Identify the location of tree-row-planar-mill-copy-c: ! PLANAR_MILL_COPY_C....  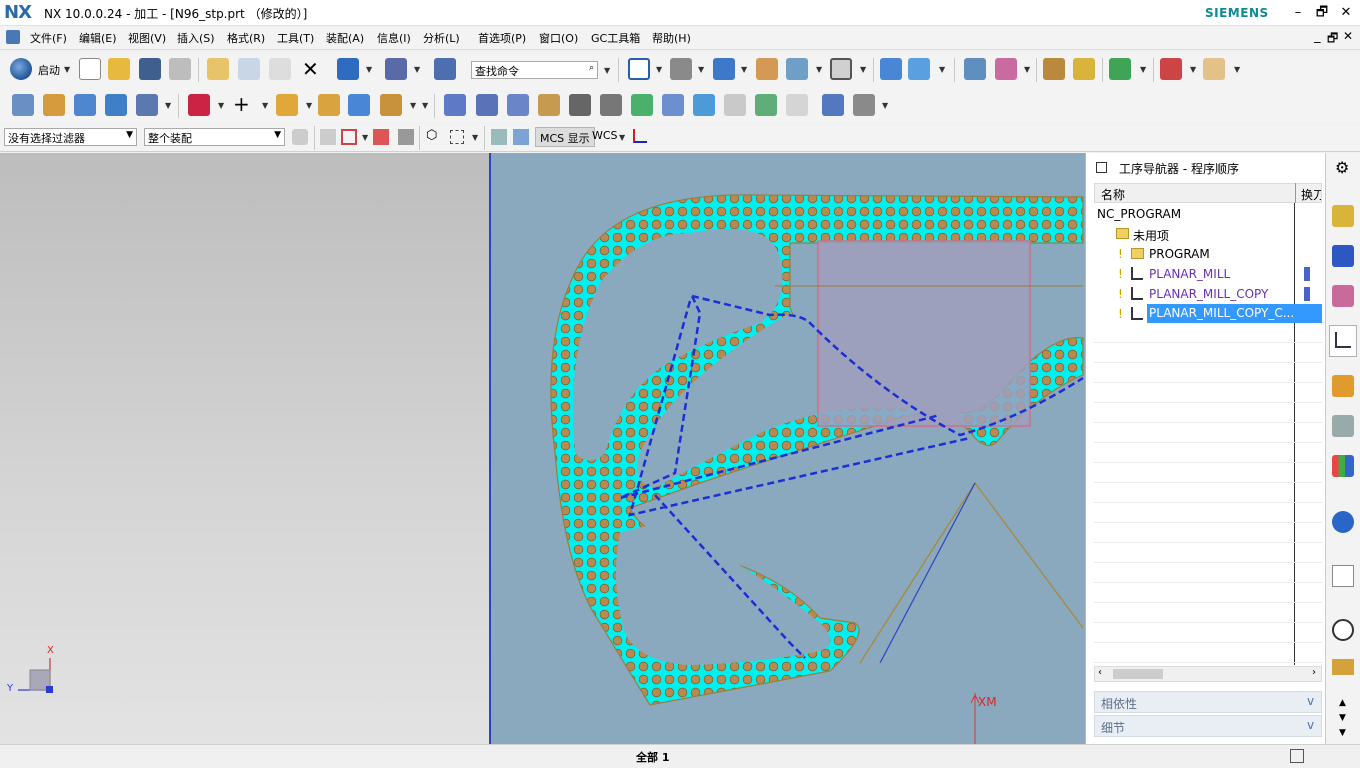
(1208, 314).